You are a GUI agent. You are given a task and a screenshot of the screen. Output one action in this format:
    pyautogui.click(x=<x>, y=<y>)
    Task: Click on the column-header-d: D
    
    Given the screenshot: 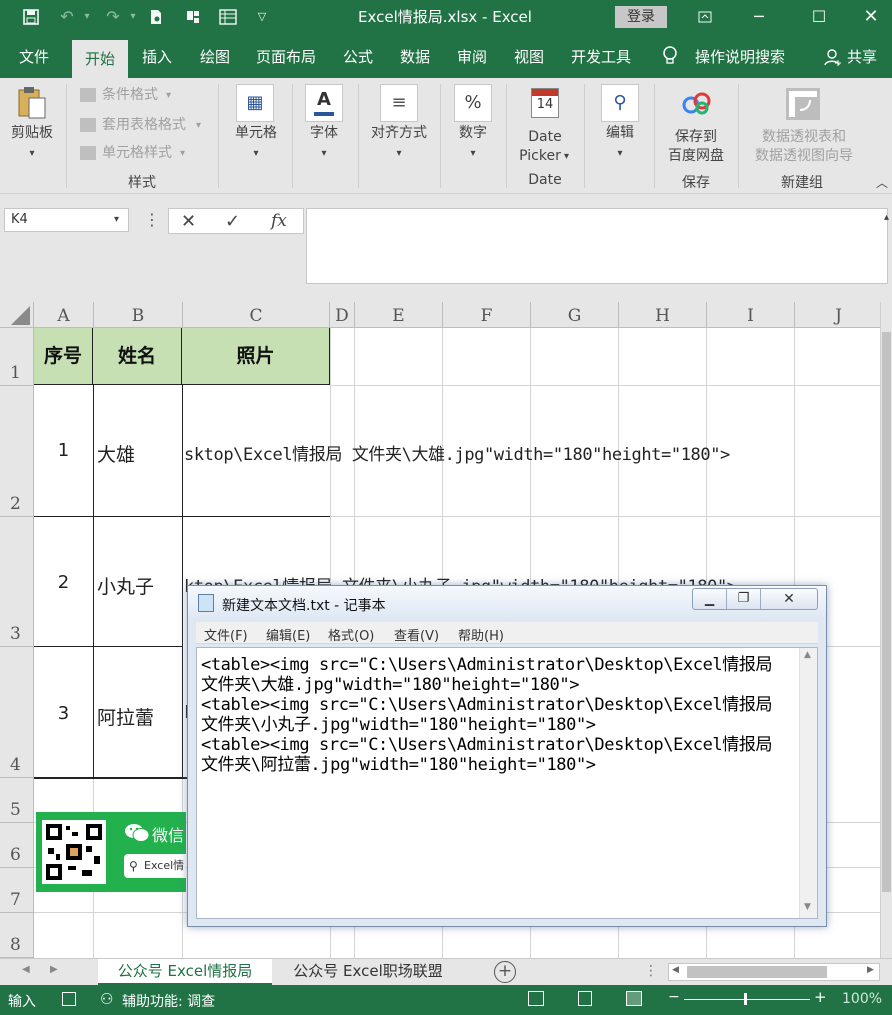 What is the action you would take?
    pyautogui.click(x=342, y=315)
    